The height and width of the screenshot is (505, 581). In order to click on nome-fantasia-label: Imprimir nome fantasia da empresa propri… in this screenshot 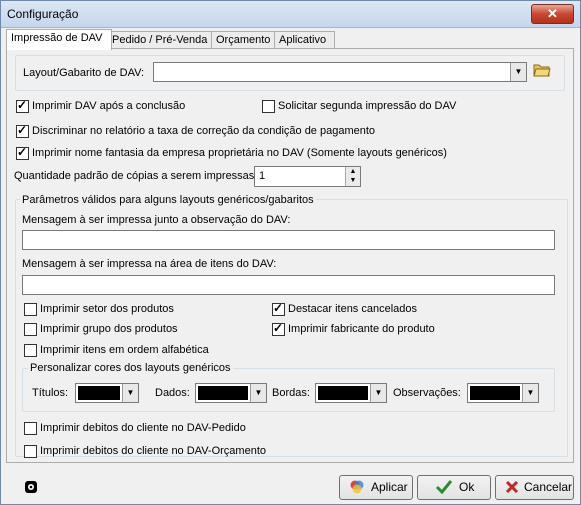, I will do `click(239, 153)`.